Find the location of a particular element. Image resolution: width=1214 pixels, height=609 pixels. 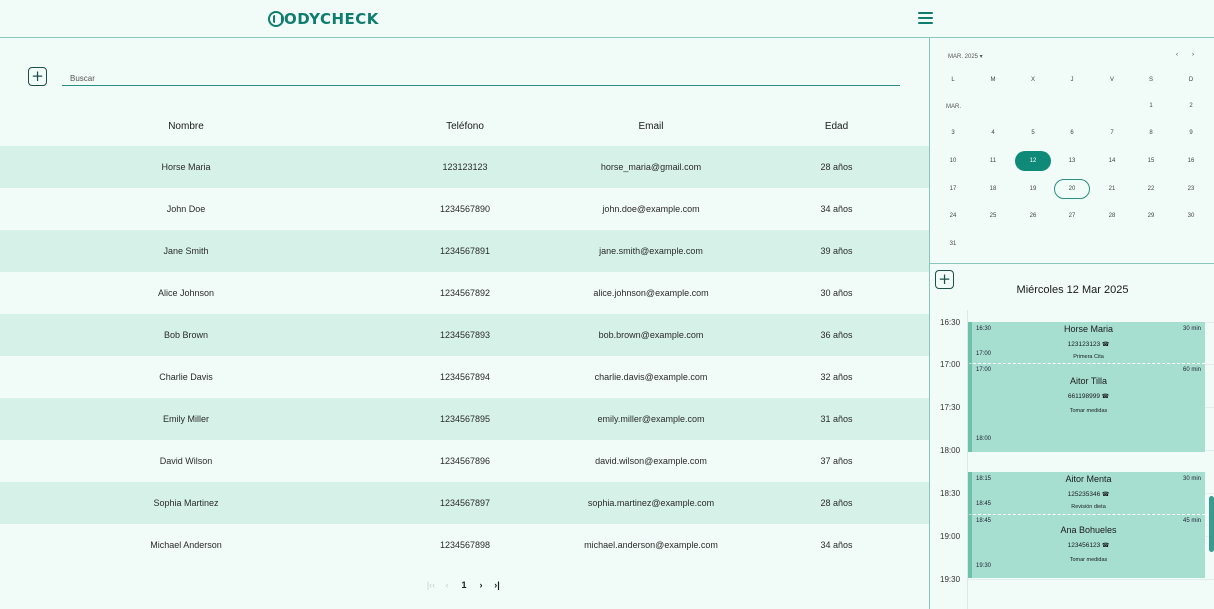

search-bar is located at coordinates (481, 77).